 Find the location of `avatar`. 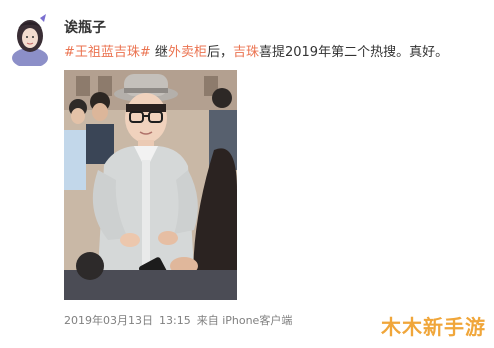

avatar is located at coordinates (30, 40).